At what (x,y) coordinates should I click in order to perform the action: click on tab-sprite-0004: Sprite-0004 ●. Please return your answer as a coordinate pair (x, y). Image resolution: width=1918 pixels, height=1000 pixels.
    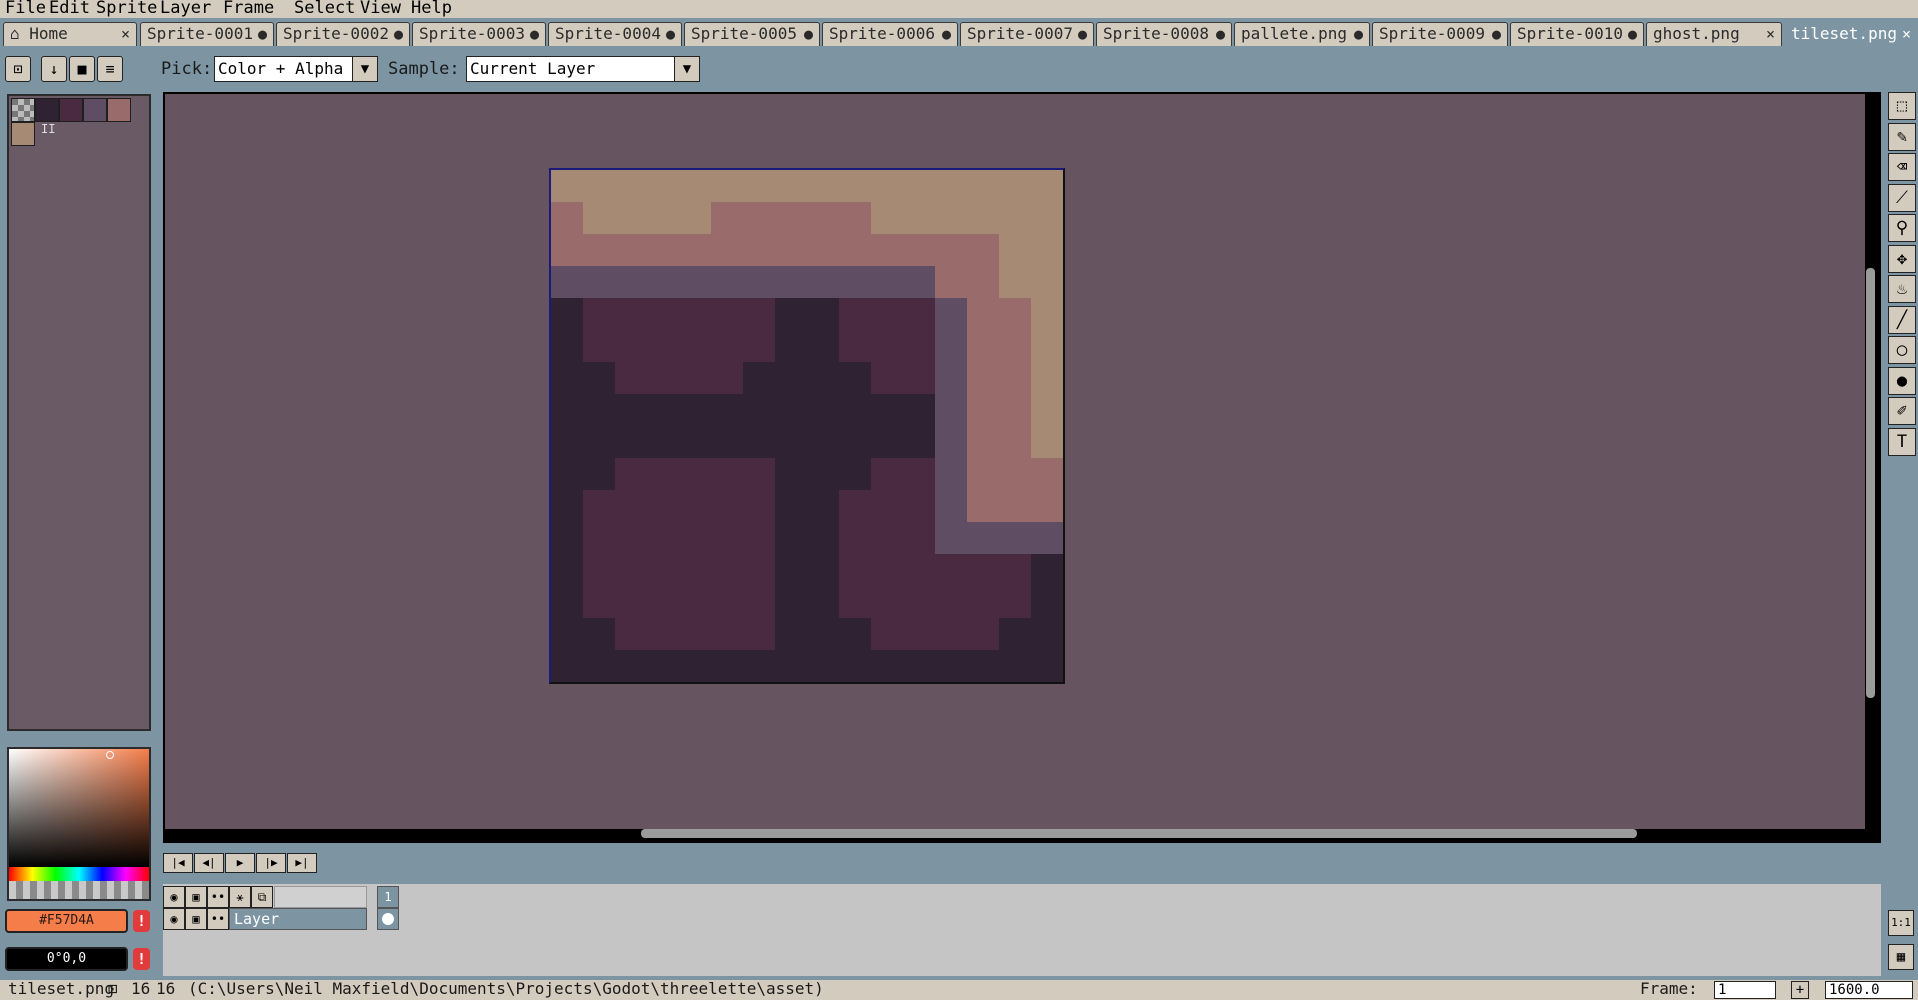
    Looking at the image, I should click on (615, 34).